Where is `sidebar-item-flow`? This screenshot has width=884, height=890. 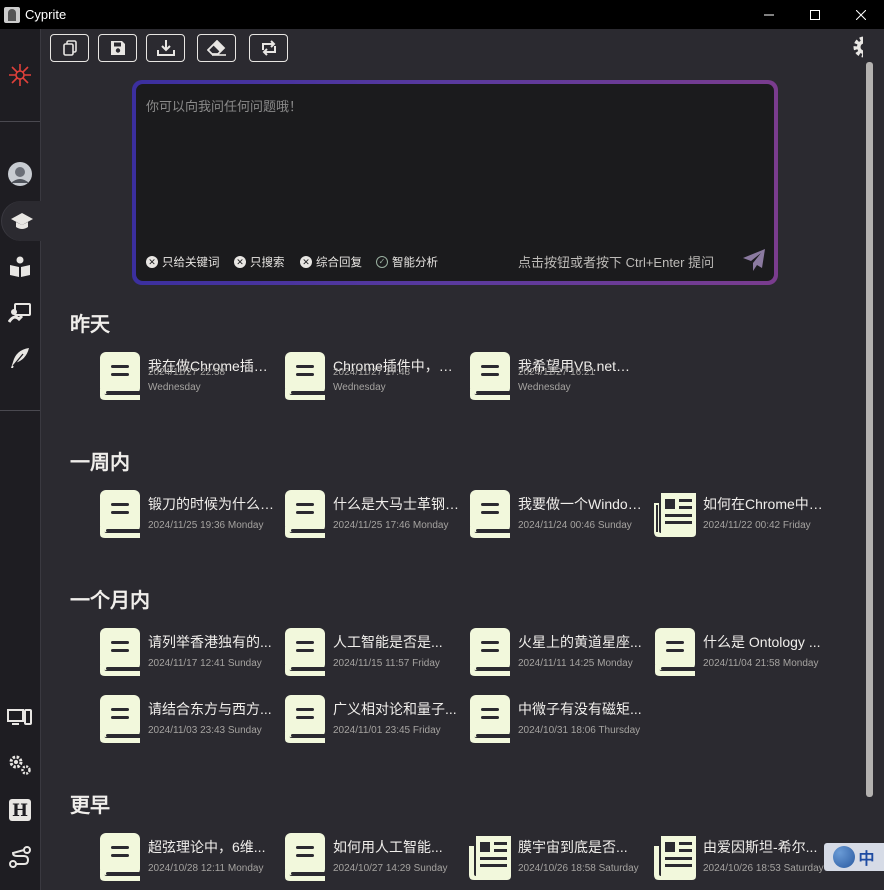
sidebar-item-flow is located at coordinates (20, 857).